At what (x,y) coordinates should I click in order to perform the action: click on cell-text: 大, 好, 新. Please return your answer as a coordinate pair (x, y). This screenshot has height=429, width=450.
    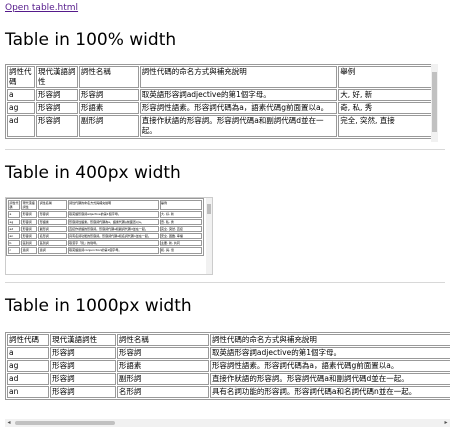
    Looking at the image, I should click on (356, 94).